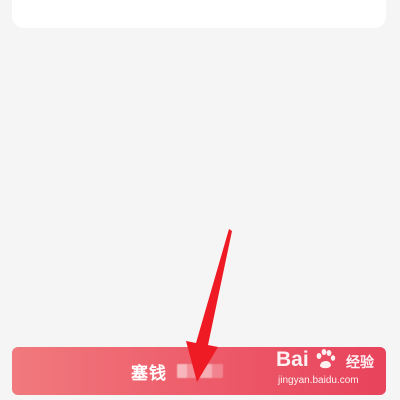 The width and height of the screenshot is (400, 400). I want to click on baidu-jingyan-watermark: Bai 经验 jingyan.baidu.com, so click(331, 369).